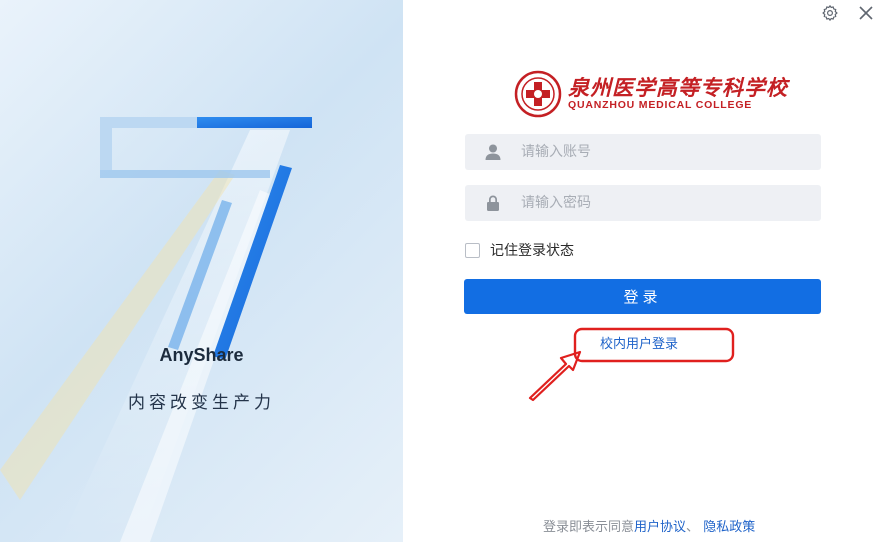 This screenshot has width=877, height=542. I want to click on brand-name: AnyShare, so click(201, 355).